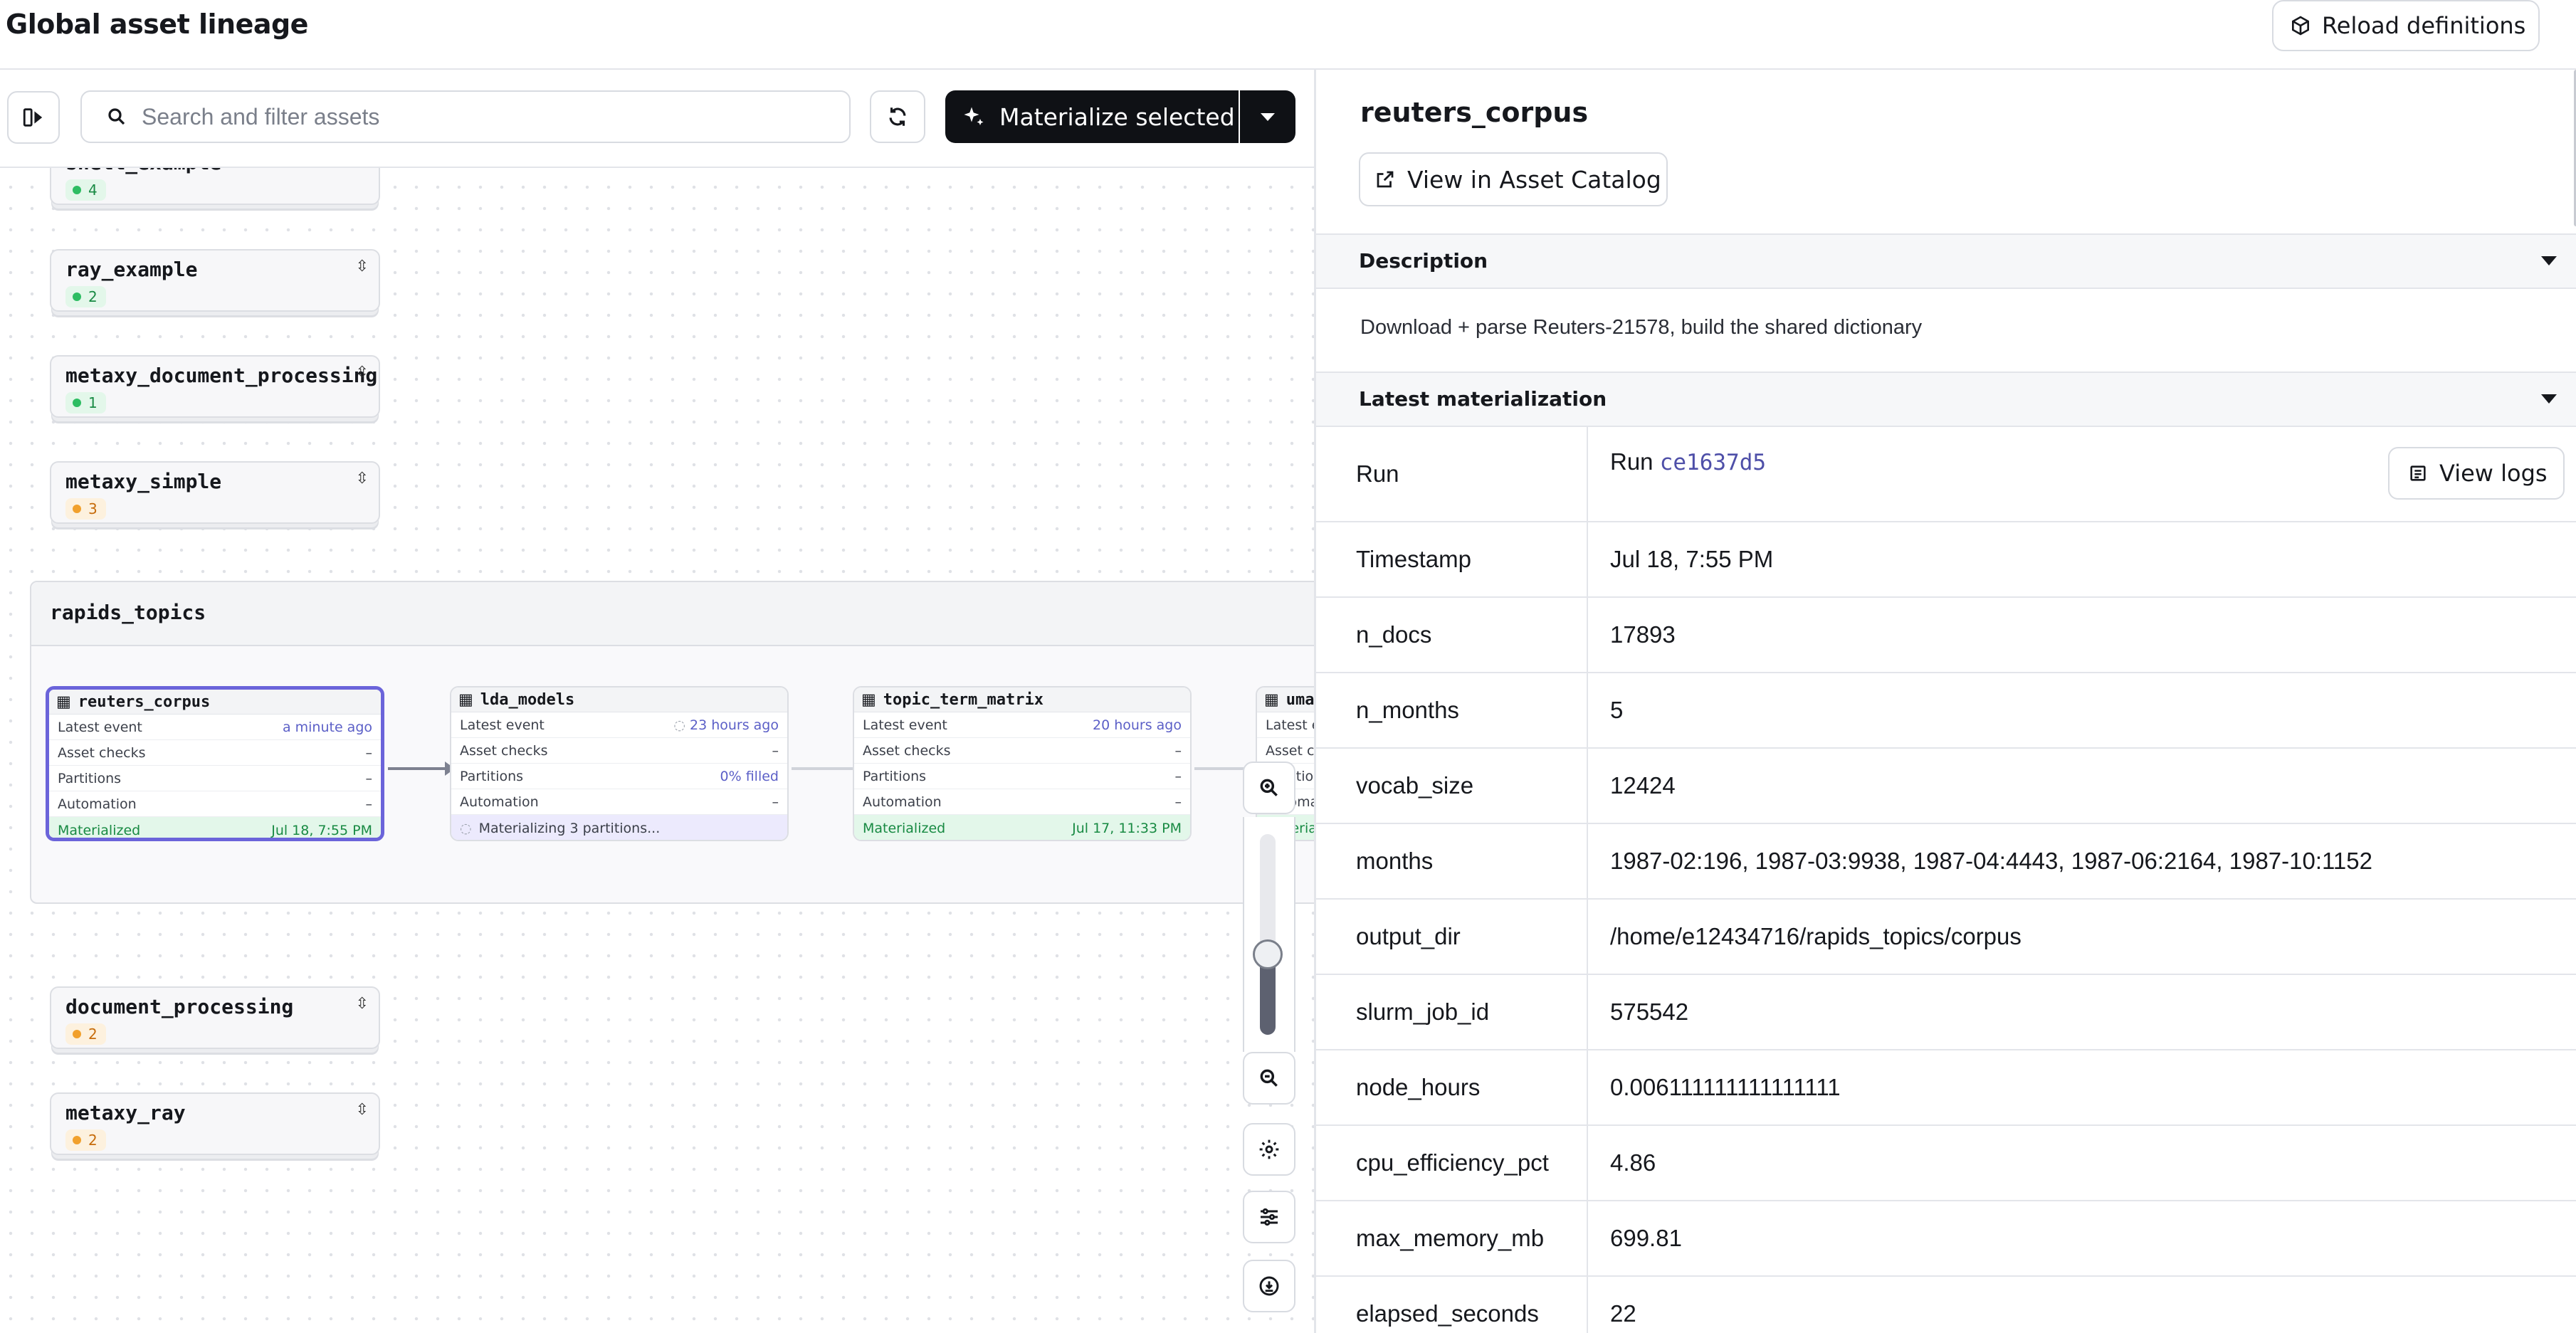  What do you see at coordinates (1650, 1012) in the screenshot?
I see `metadata-value: 575542` at bounding box center [1650, 1012].